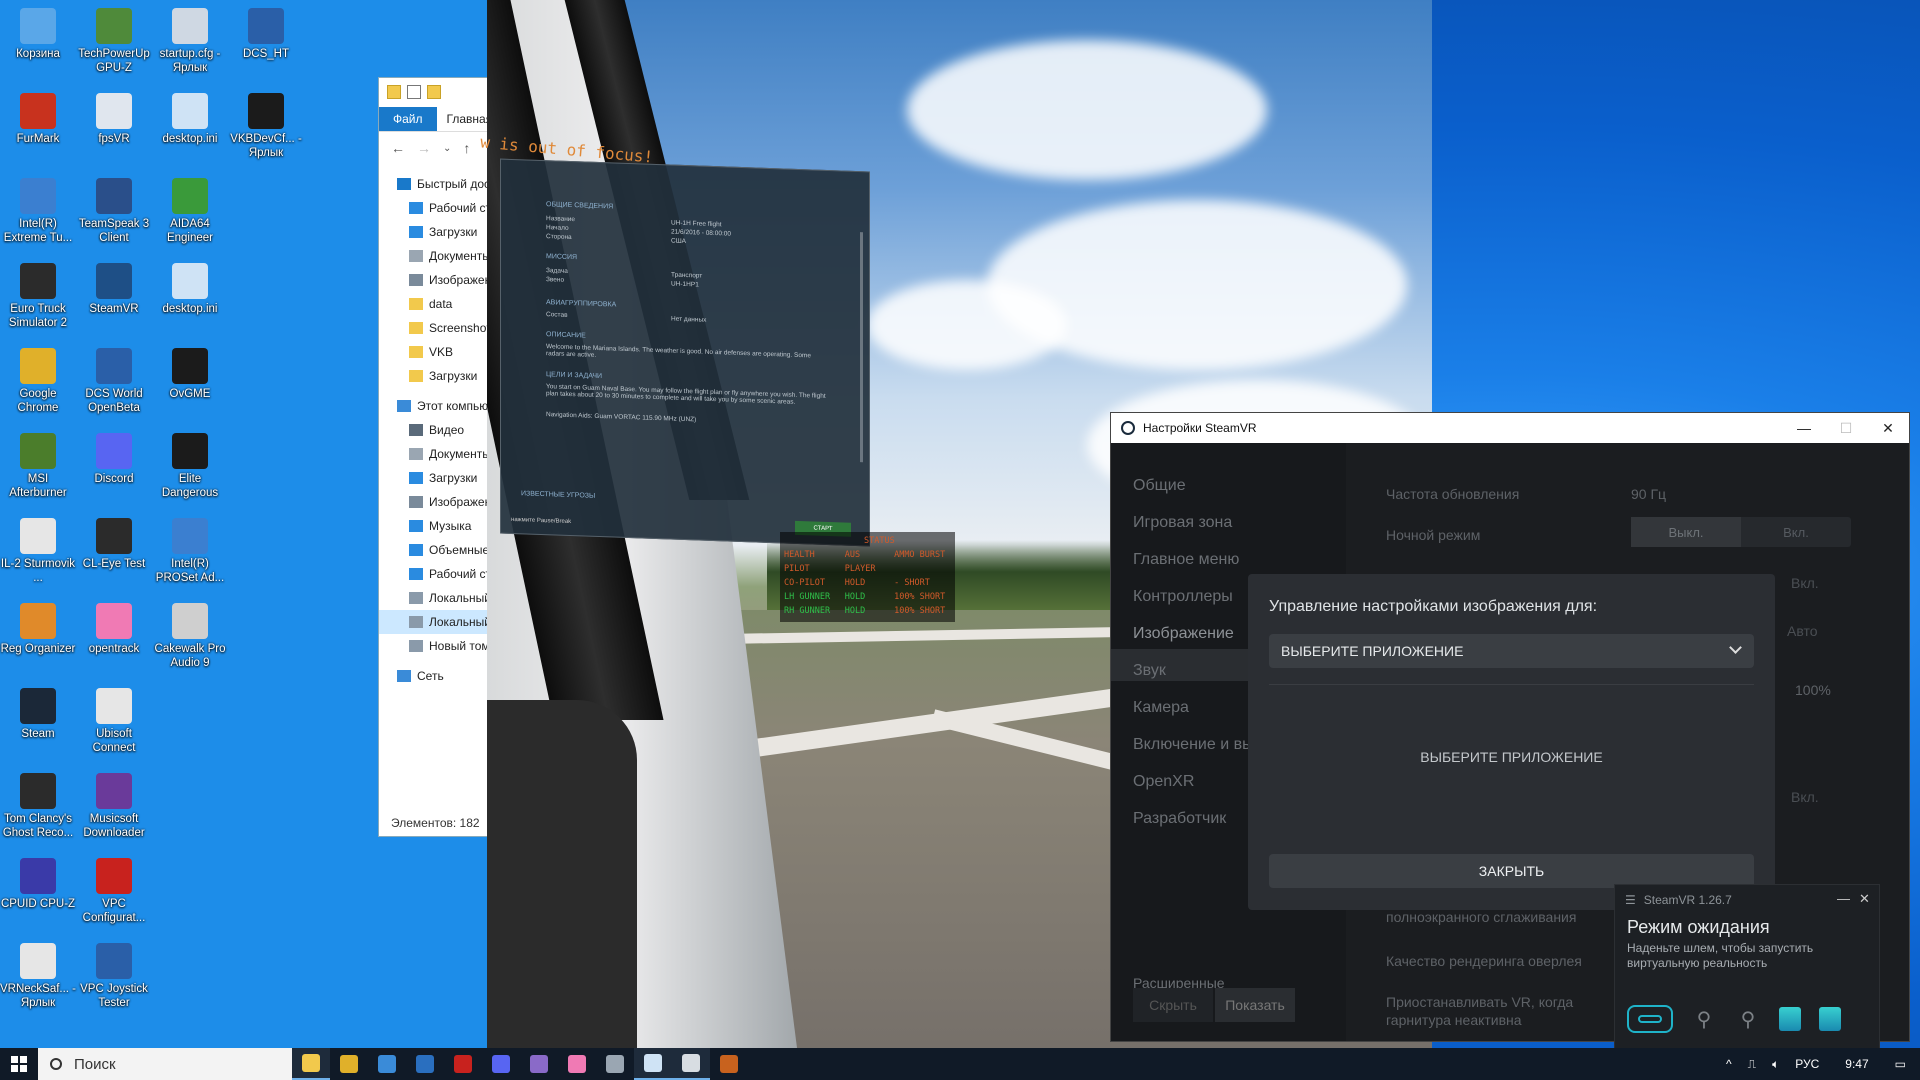 The width and height of the screenshot is (1920, 1080). What do you see at coordinates (1511, 651) in the screenshot?
I see `application-select: ВЫБЕРИТЕ ПРИЛОЖЕНИЕ` at bounding box center [1511, 651].